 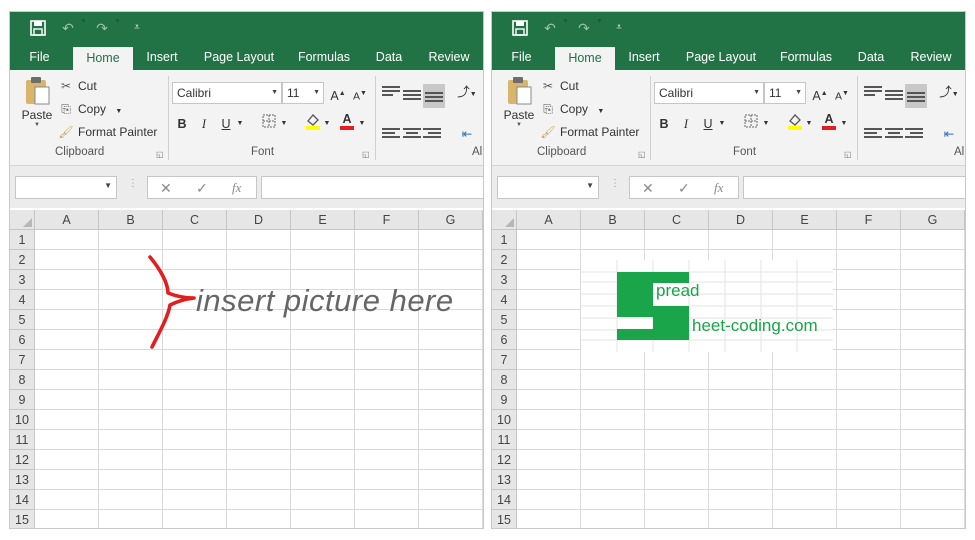 What do you see at coordinates (869, 220) in the screenshot?
I see `column-header-f: F` at bounding box center [869, 220].